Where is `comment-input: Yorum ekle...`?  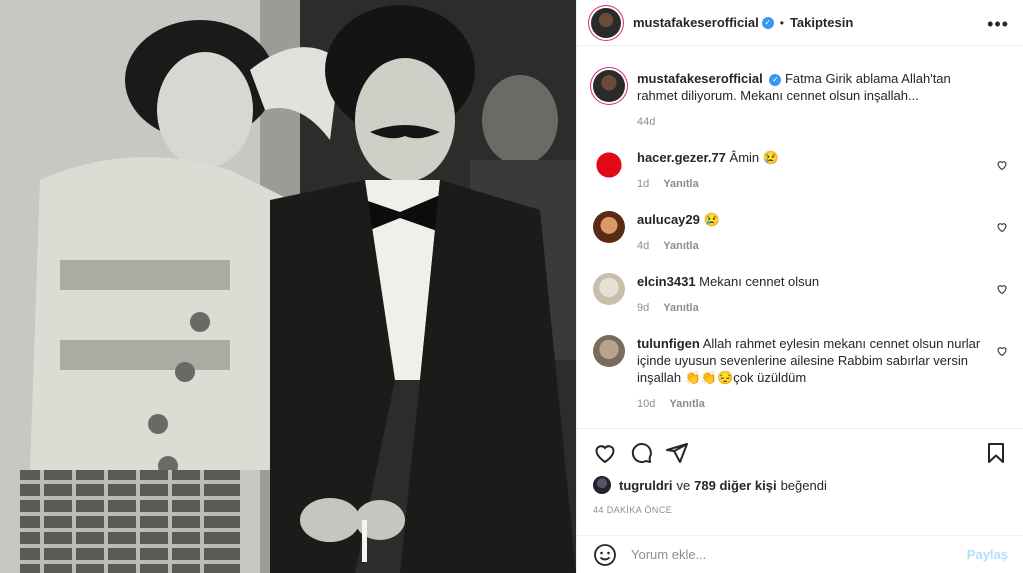 comment-input: Yorum ekle... is located at coordinates (799, 554).